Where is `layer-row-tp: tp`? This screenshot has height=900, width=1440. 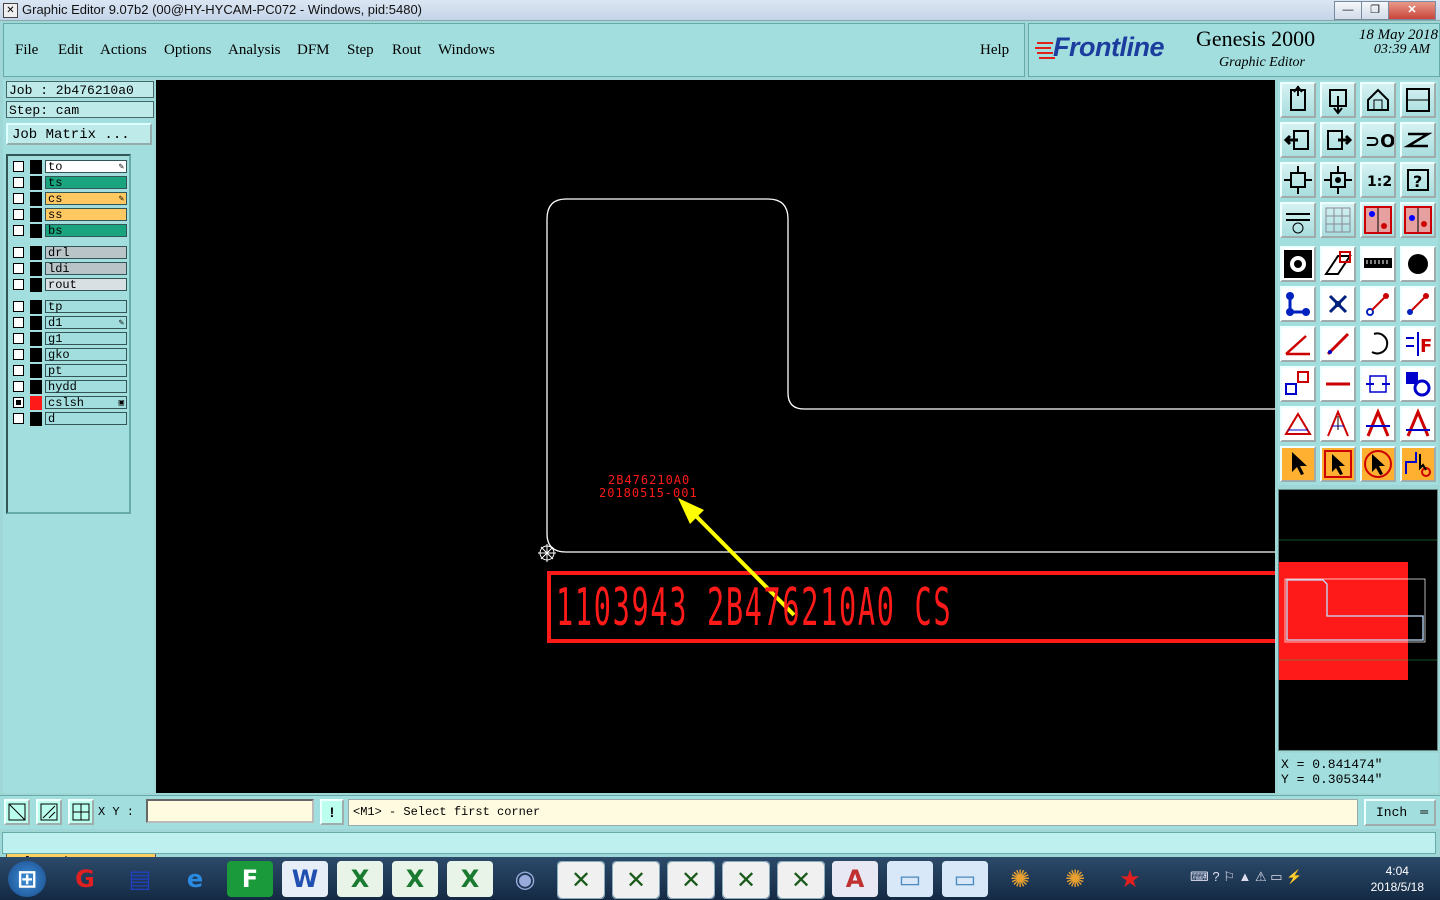 layer-row-tp: tp is located at coordinates (69, 307).